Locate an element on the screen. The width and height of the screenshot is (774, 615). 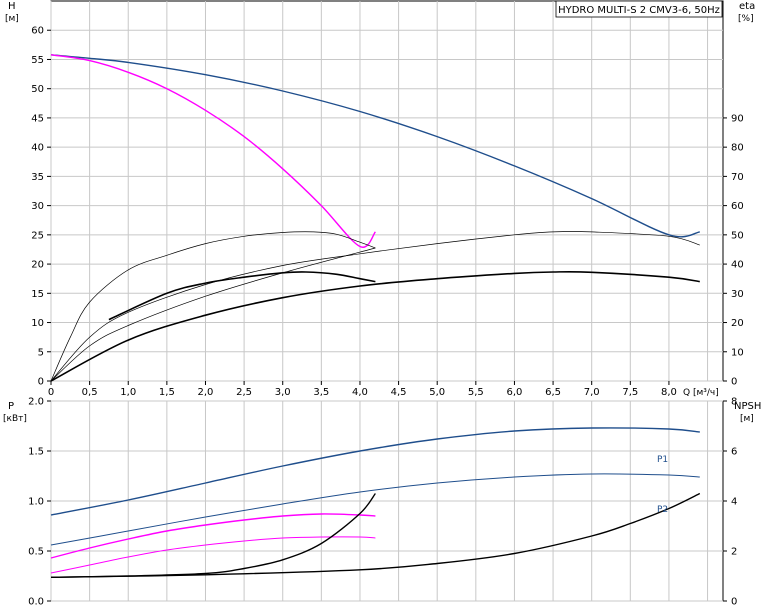
head-left-tick-label: 35 is located at coordinates (37, 177).